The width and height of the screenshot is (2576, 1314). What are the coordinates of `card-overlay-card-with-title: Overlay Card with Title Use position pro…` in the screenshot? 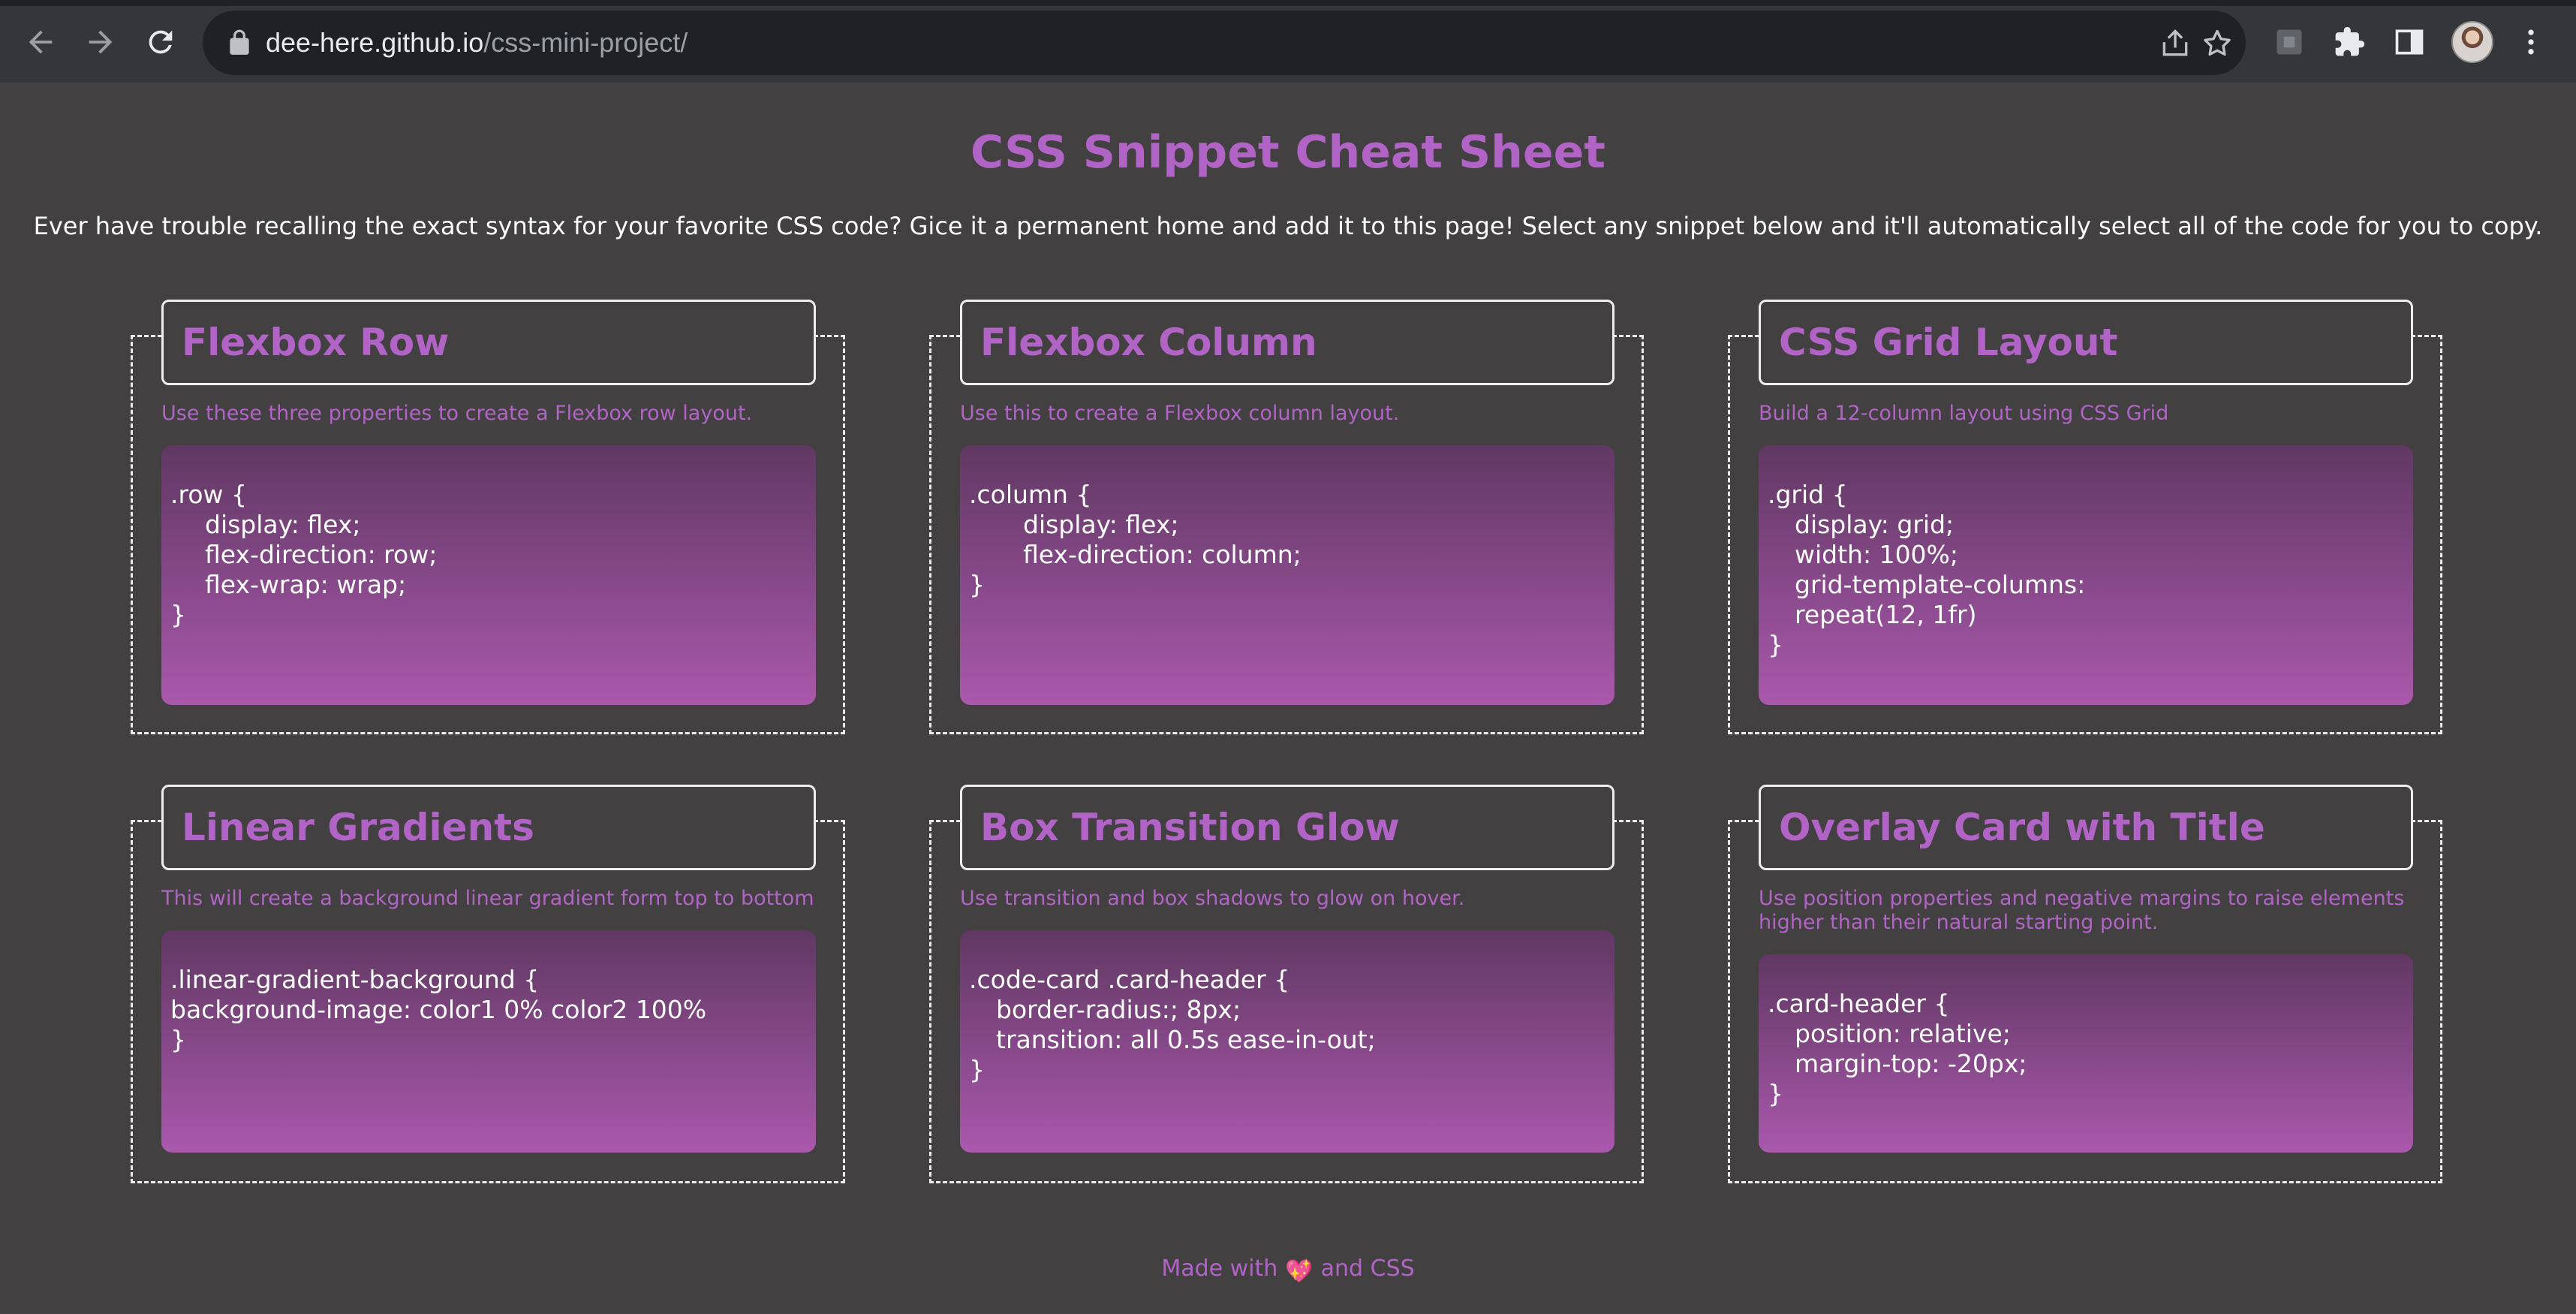 It's located at (2085, 984).